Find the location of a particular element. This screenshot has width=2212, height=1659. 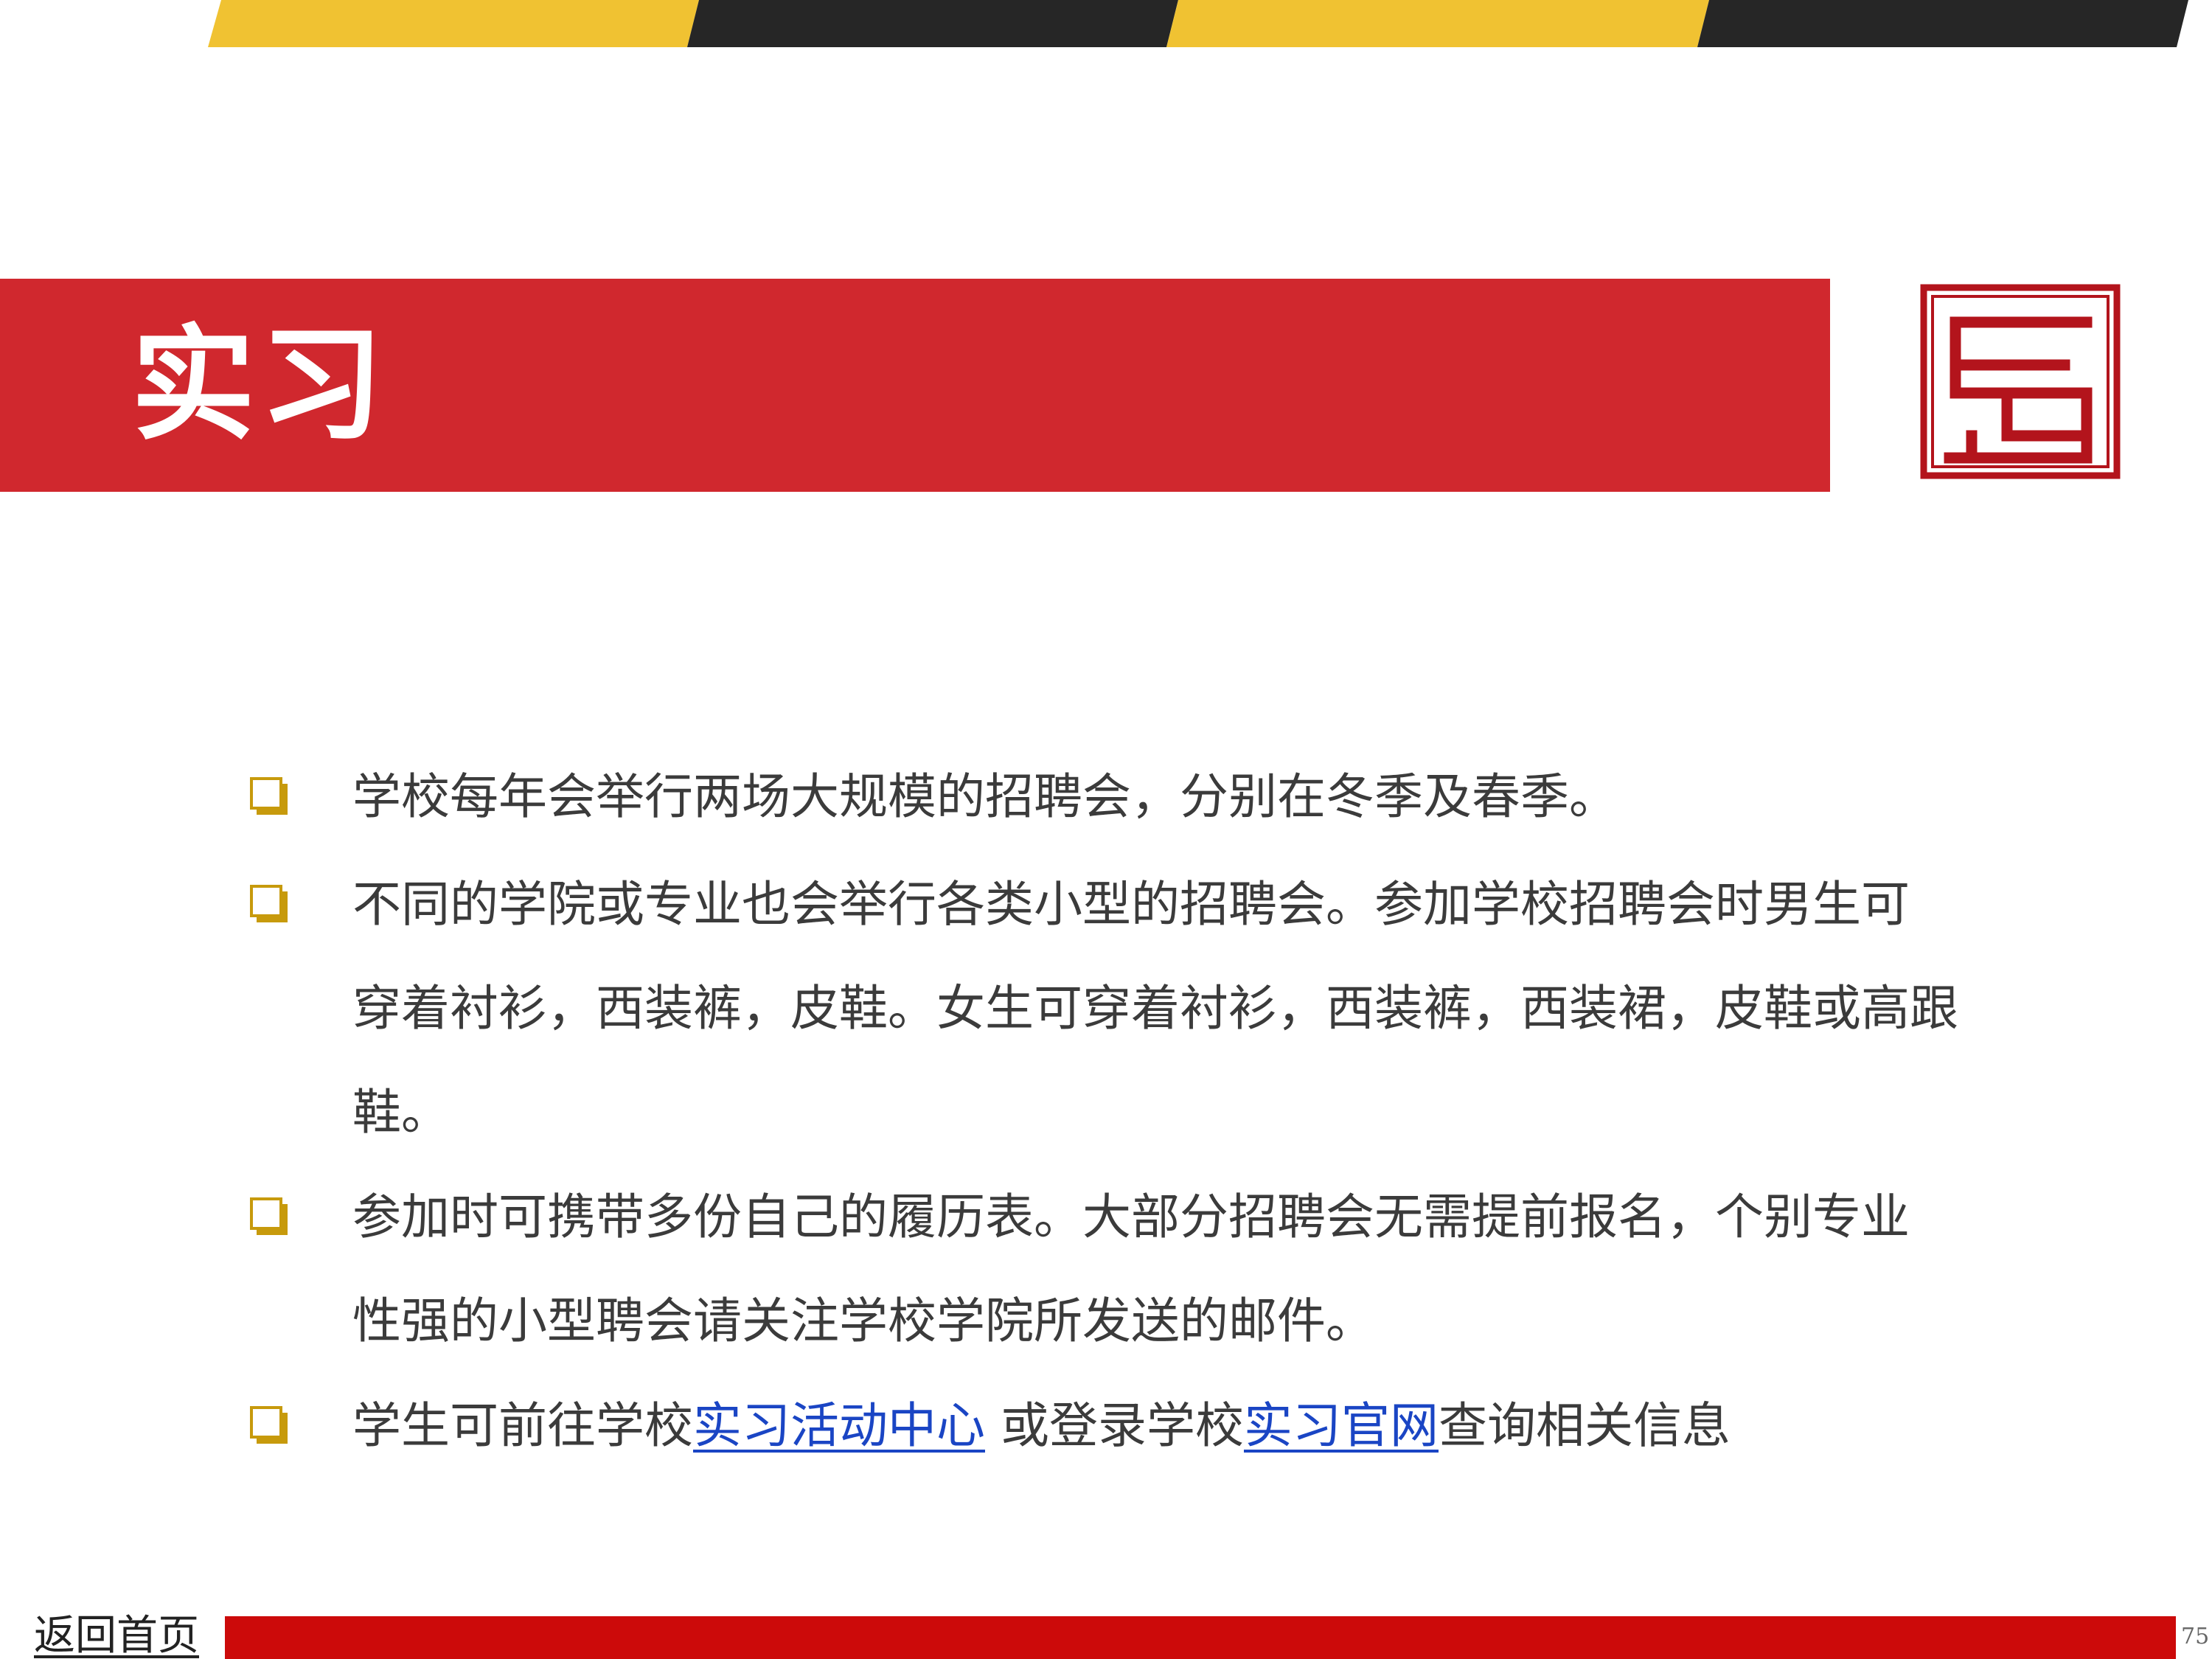

top-stripes is located at coordinates (1198, 23).